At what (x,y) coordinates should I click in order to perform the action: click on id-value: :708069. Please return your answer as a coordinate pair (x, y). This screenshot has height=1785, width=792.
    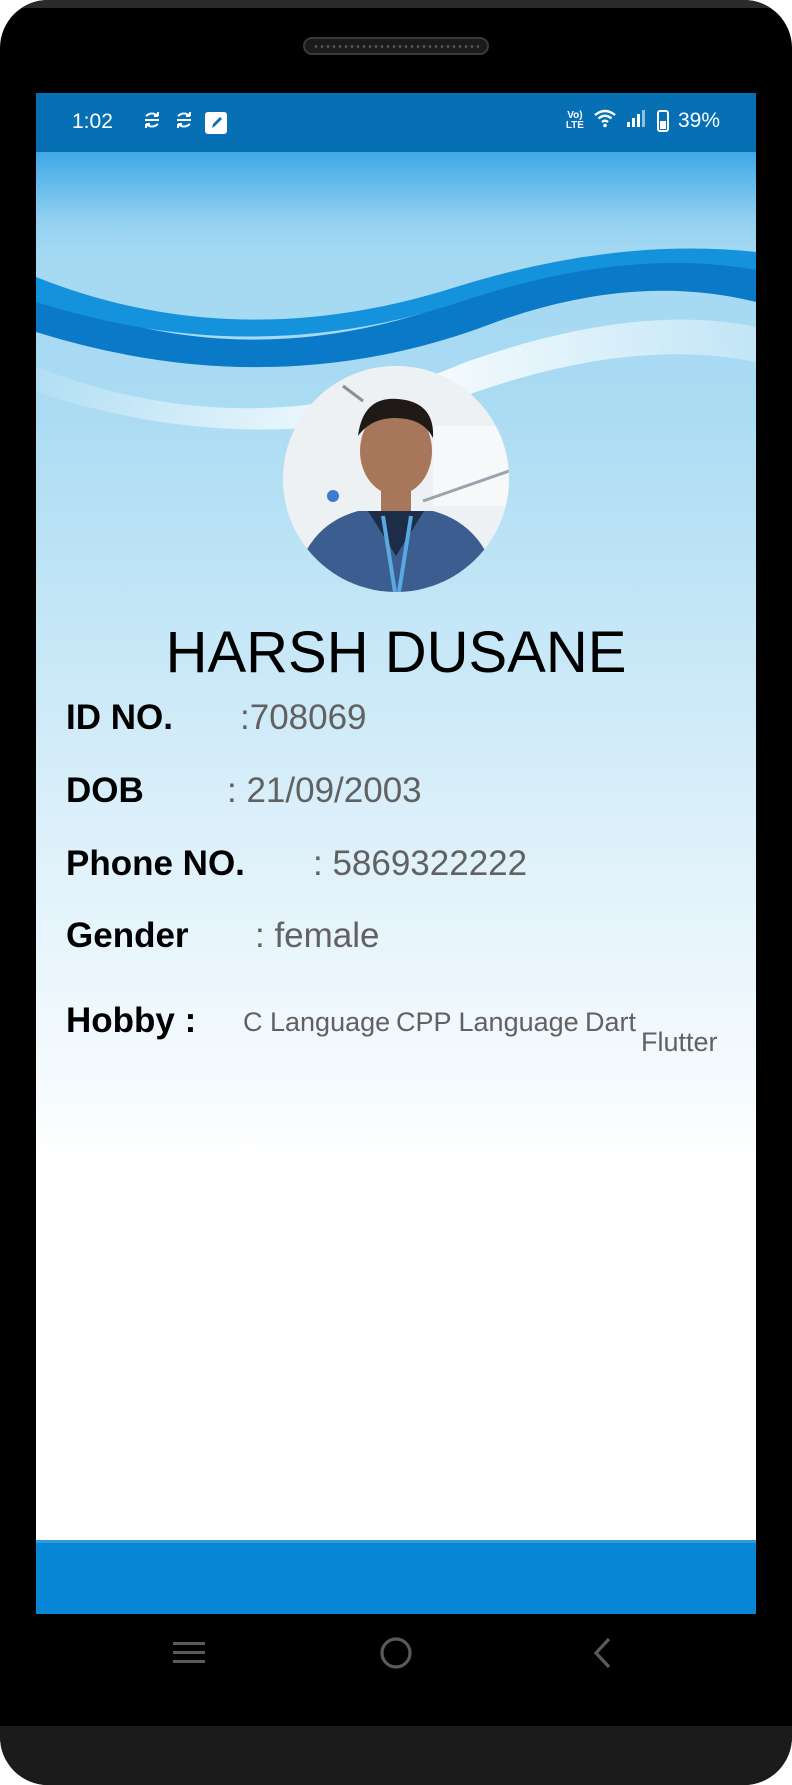
    Looking at the image, I should click on (303, 717).